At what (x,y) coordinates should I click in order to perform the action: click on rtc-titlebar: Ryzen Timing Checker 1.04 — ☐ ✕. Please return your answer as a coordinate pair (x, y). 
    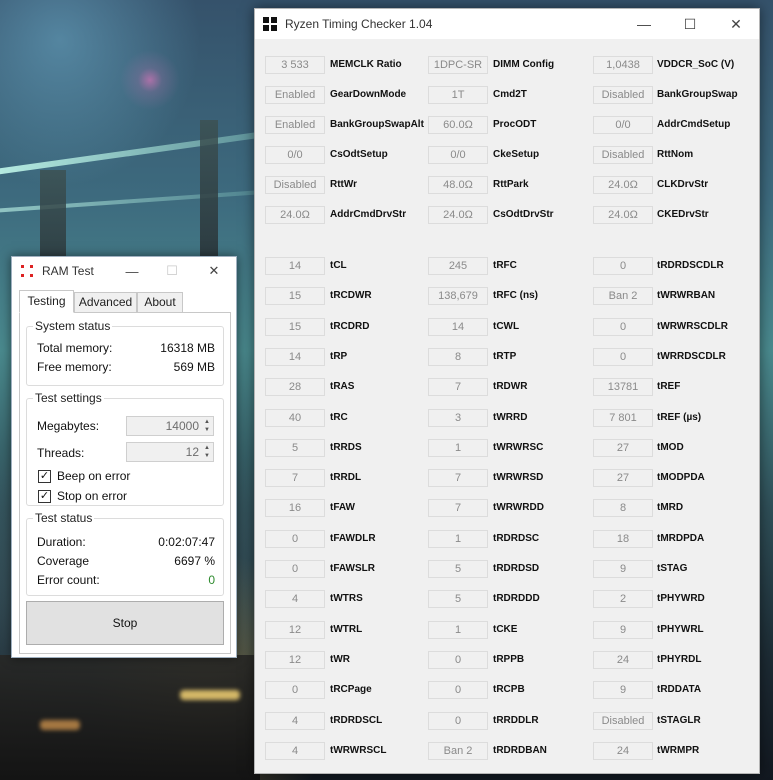
    Looking at the image, I should click on (507, 24).